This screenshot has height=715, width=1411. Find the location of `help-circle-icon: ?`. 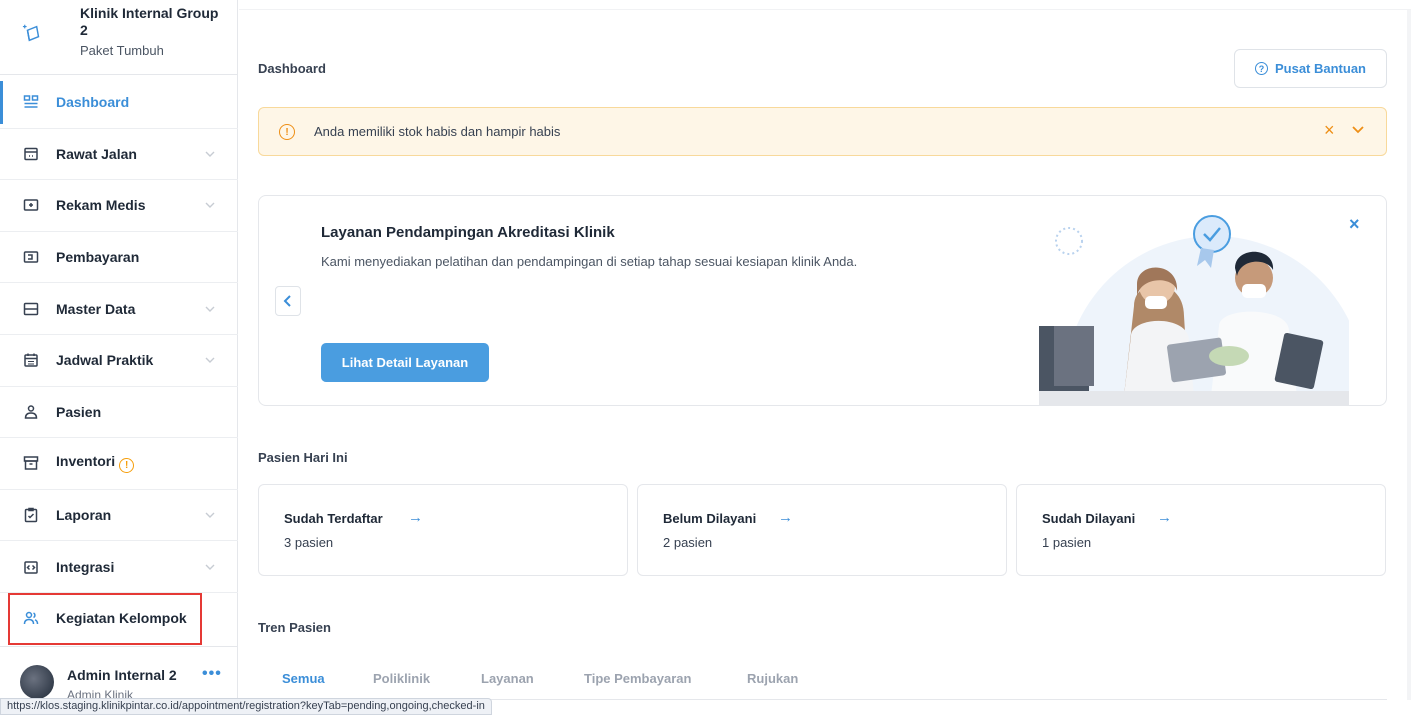

help-circle-icon: ? is located at coordinates (1261, 68).